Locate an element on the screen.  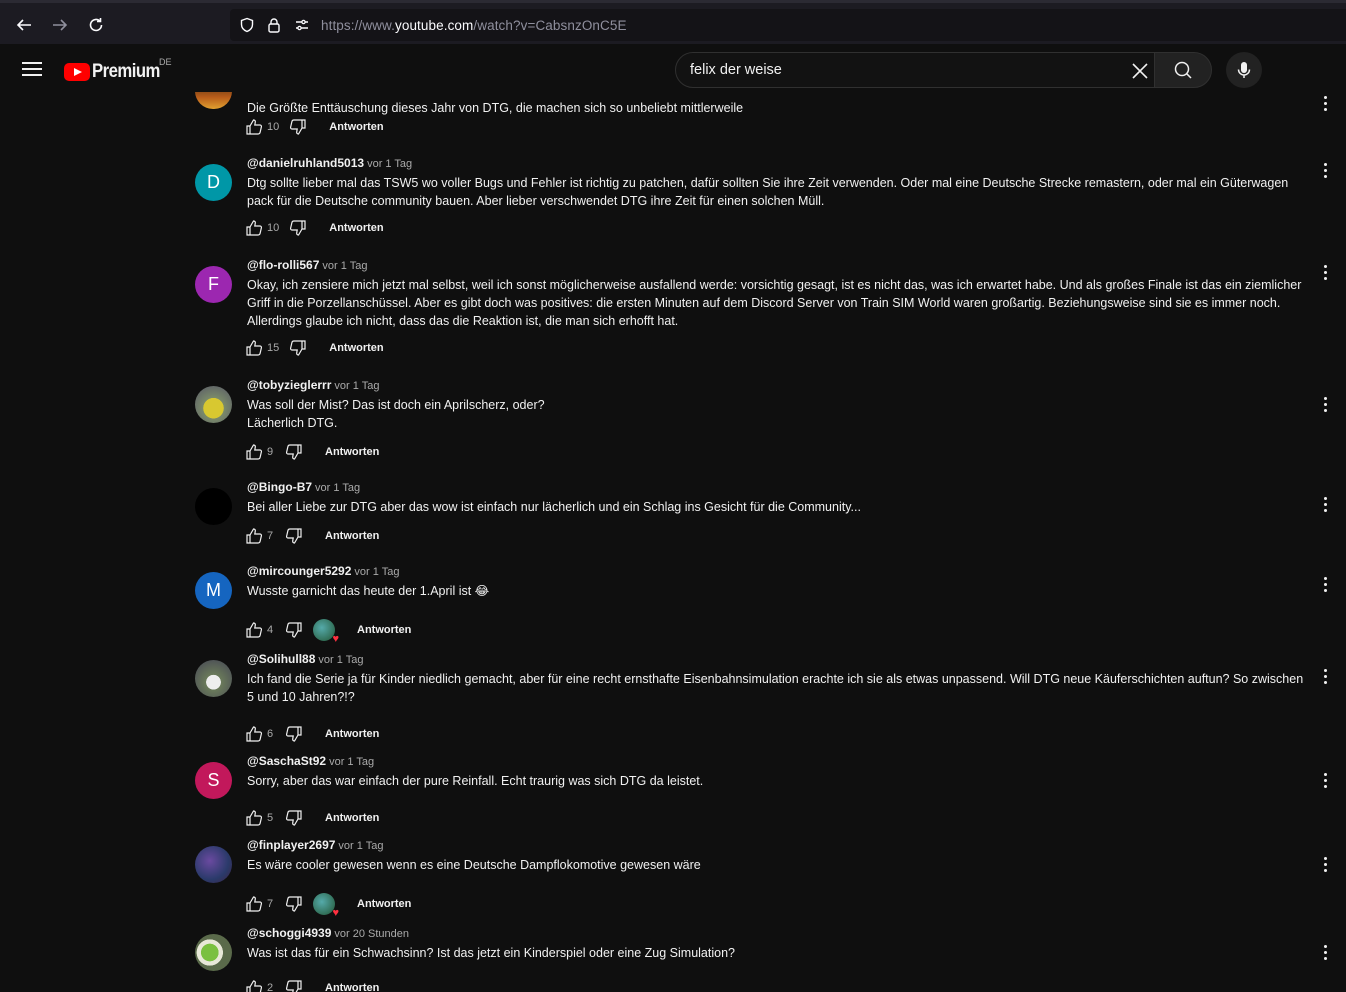
comment-header: @danielruhland5013 vor 1 Tag is located at coordinates (329, 163).